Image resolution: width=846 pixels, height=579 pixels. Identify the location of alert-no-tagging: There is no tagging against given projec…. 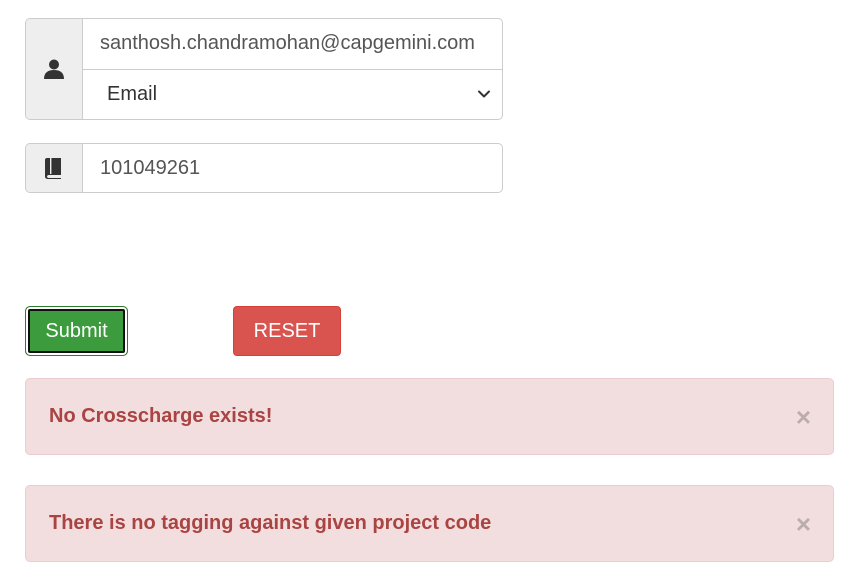
(429, 523).